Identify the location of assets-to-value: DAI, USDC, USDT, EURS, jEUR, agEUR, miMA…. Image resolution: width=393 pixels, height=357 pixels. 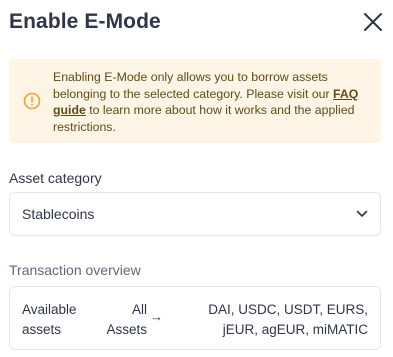
(288, 319).